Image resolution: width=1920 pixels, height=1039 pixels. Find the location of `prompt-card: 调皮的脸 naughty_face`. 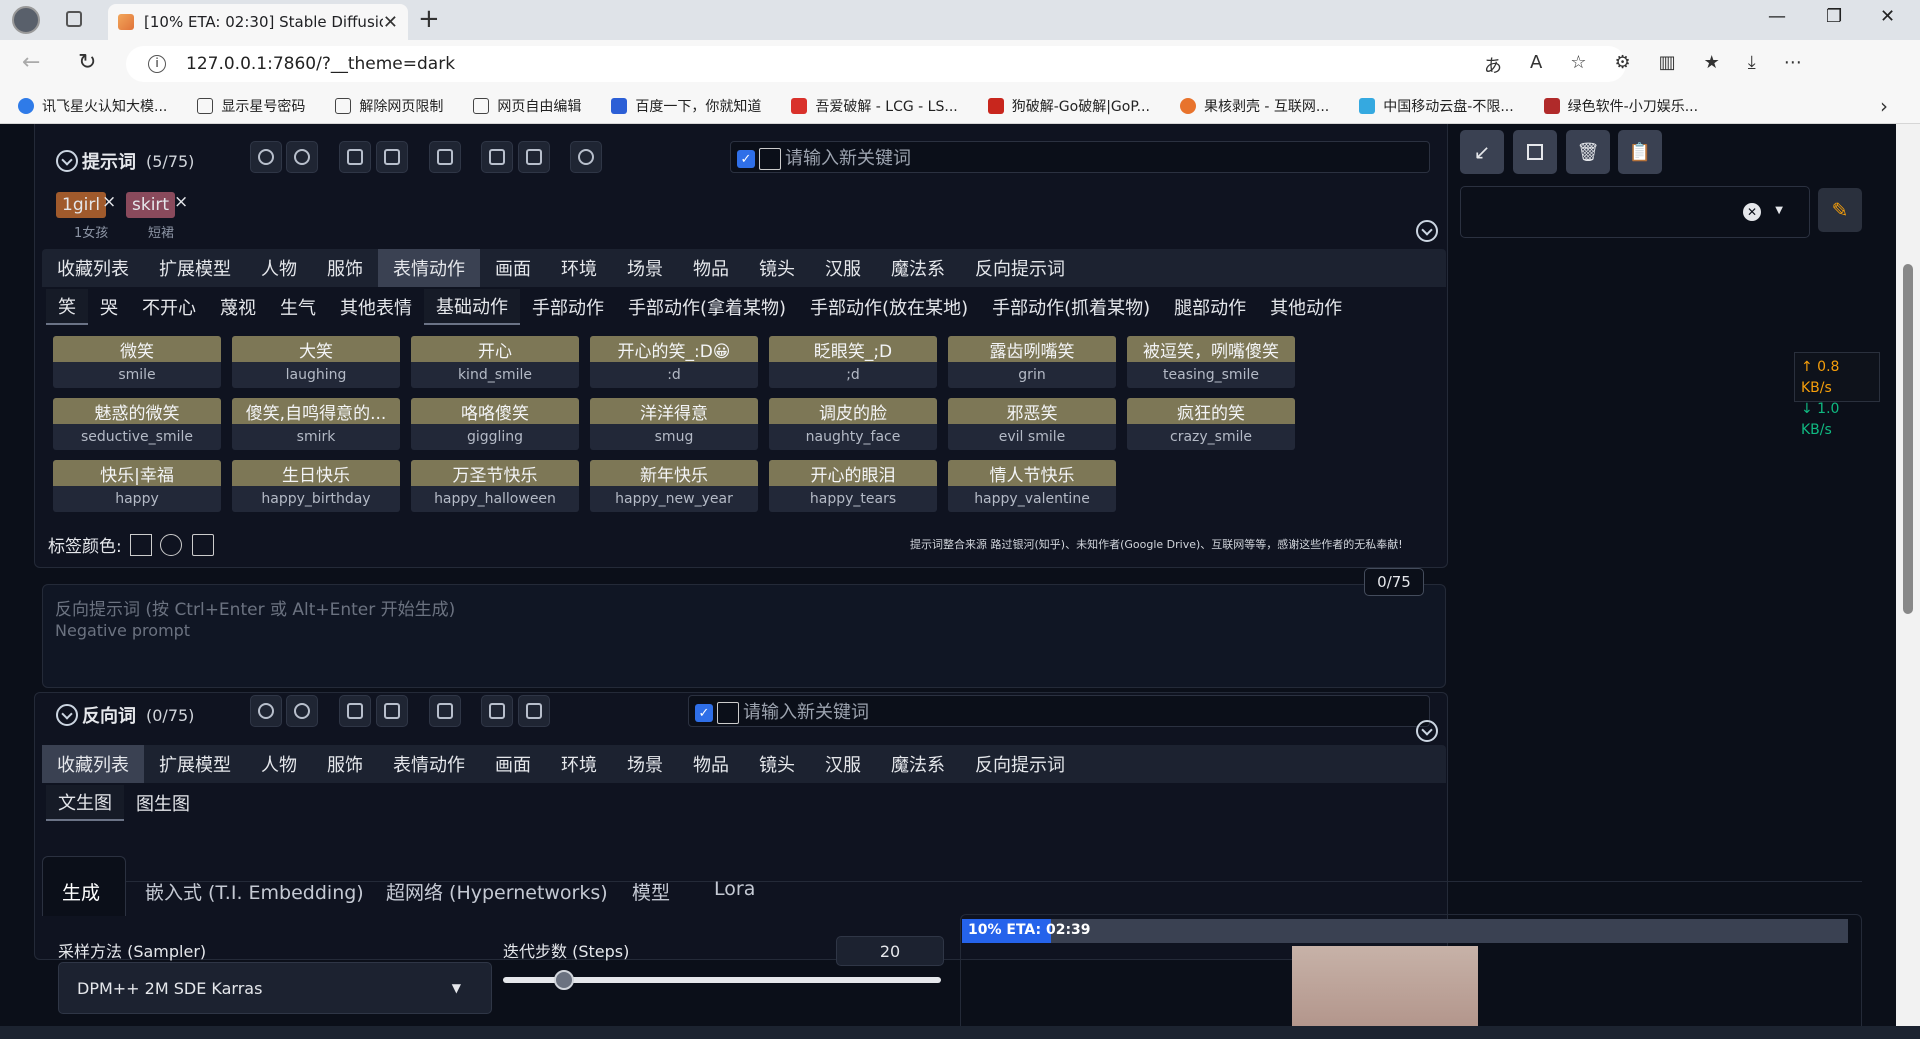

prompt-card: 调皮的脸 naughty_face is located at coordinates (853, 424).